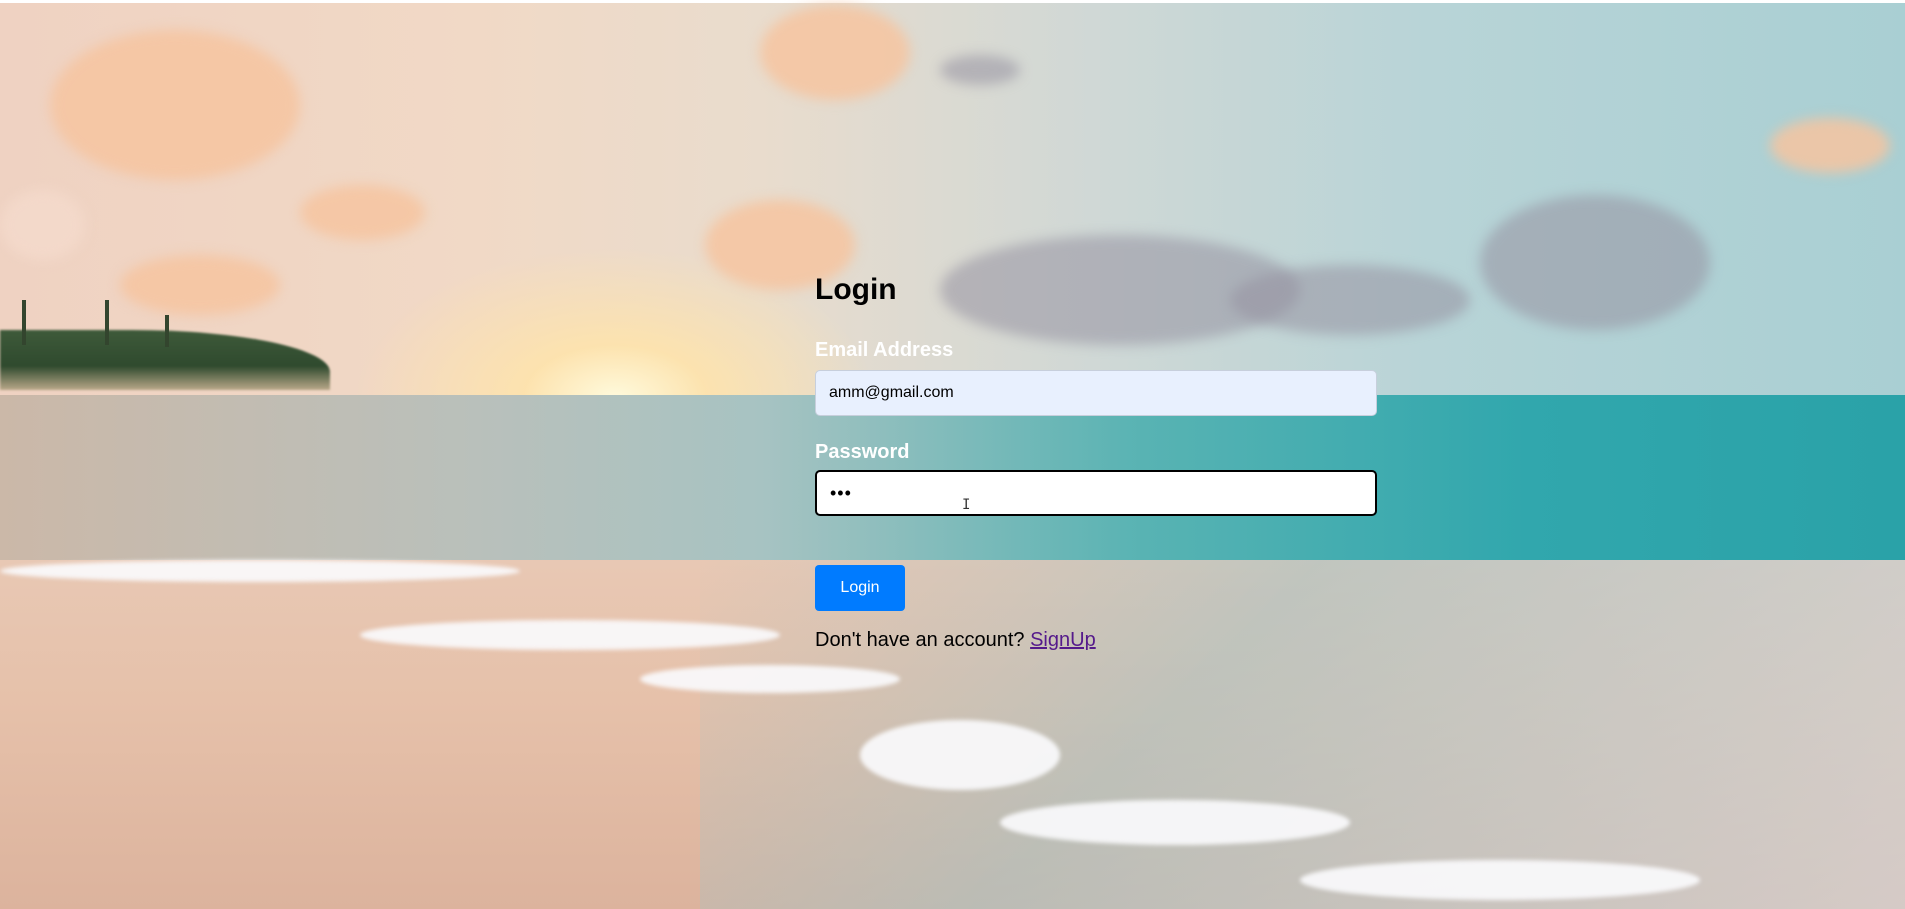 This screenshot has width=1905, height=909. I want to click on text-cursor-icon: I, so click(966, 505).